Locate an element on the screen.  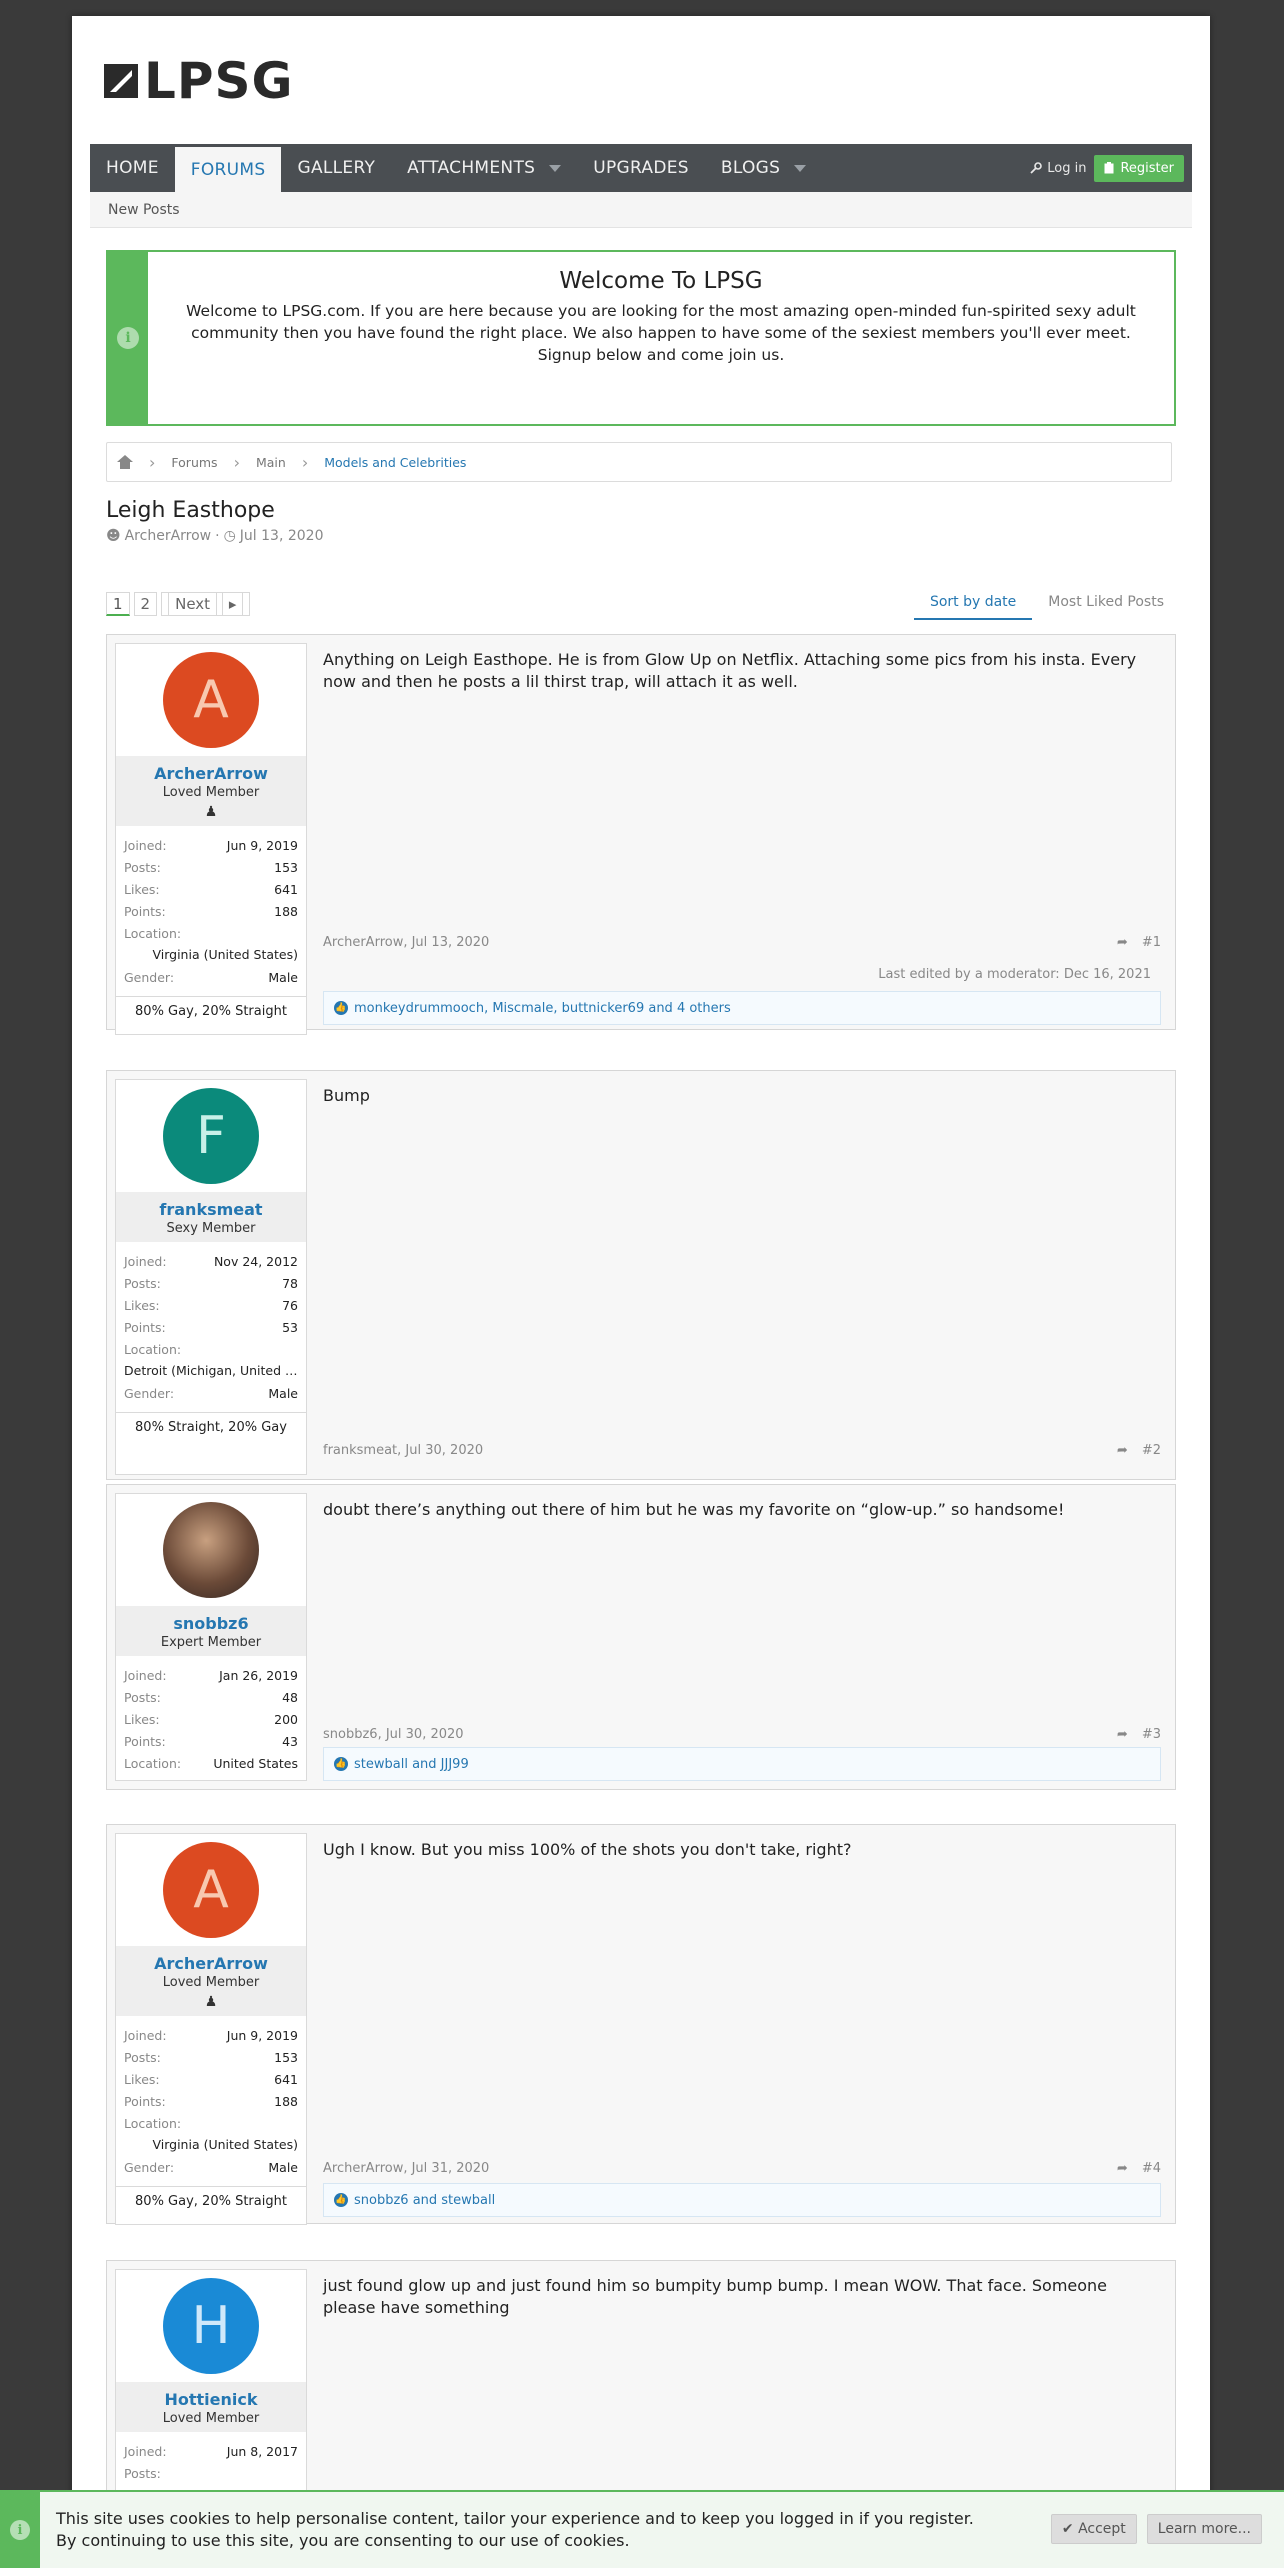
post-date: ArcherArrow, Jul 13, 2020 is located at coordinates (406, 942).